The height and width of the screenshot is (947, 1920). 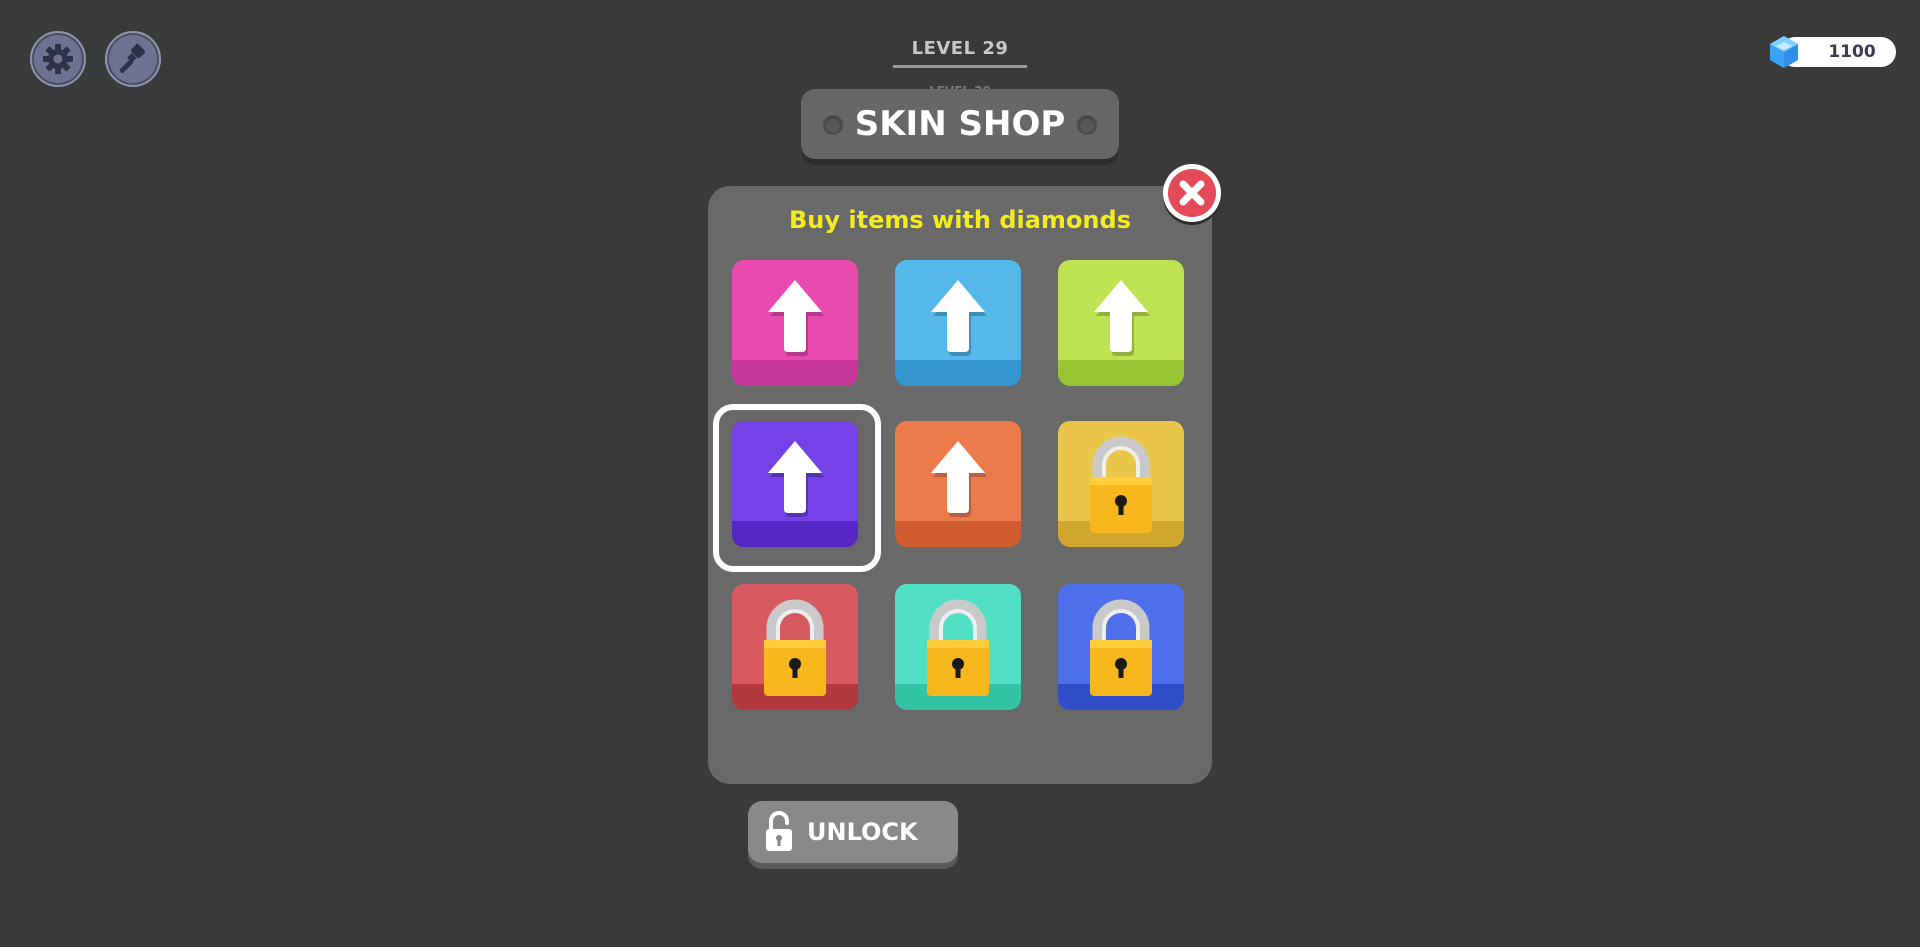 I want to click on skin-tile-red, so click(x=795, y=647).